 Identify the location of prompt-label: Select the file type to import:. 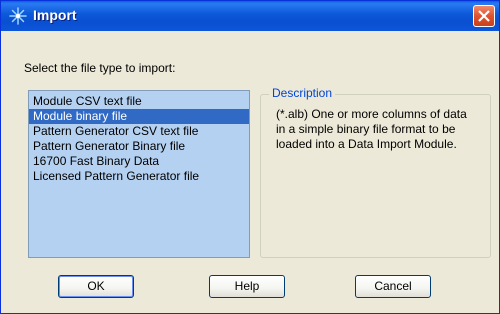
(100, 68).